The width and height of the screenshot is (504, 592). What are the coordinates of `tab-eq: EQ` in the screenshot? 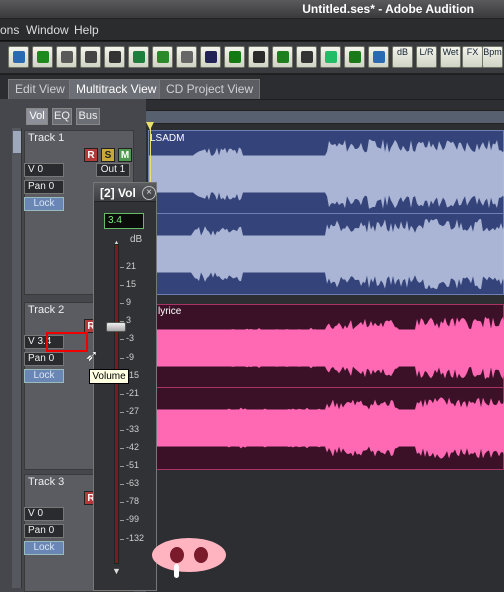 It's located at (62, 116).